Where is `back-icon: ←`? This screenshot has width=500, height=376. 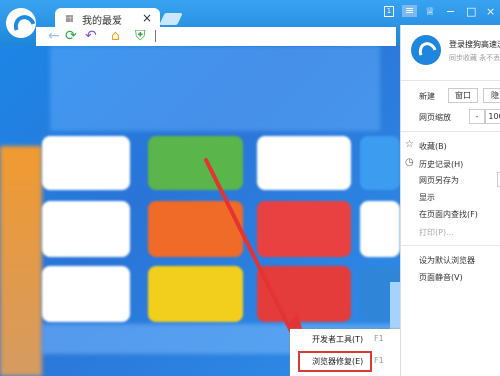
back-icon: ← is located at coordinates (54, 36).